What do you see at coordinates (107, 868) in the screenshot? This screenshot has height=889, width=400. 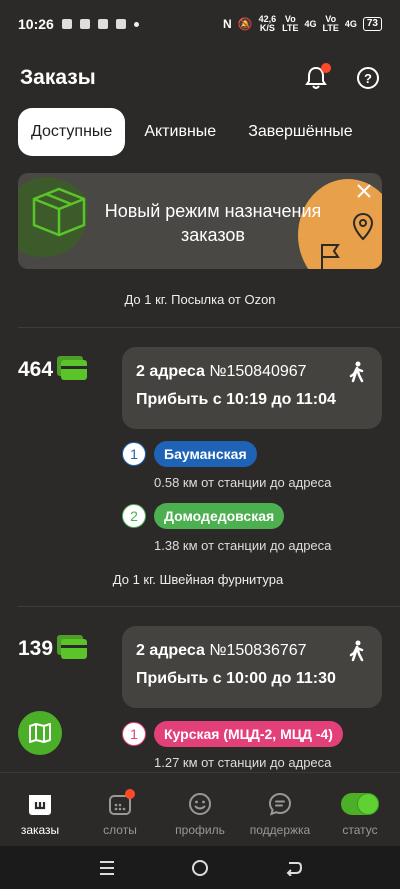 I see `menu-icon` at bounding box center [107, 868].